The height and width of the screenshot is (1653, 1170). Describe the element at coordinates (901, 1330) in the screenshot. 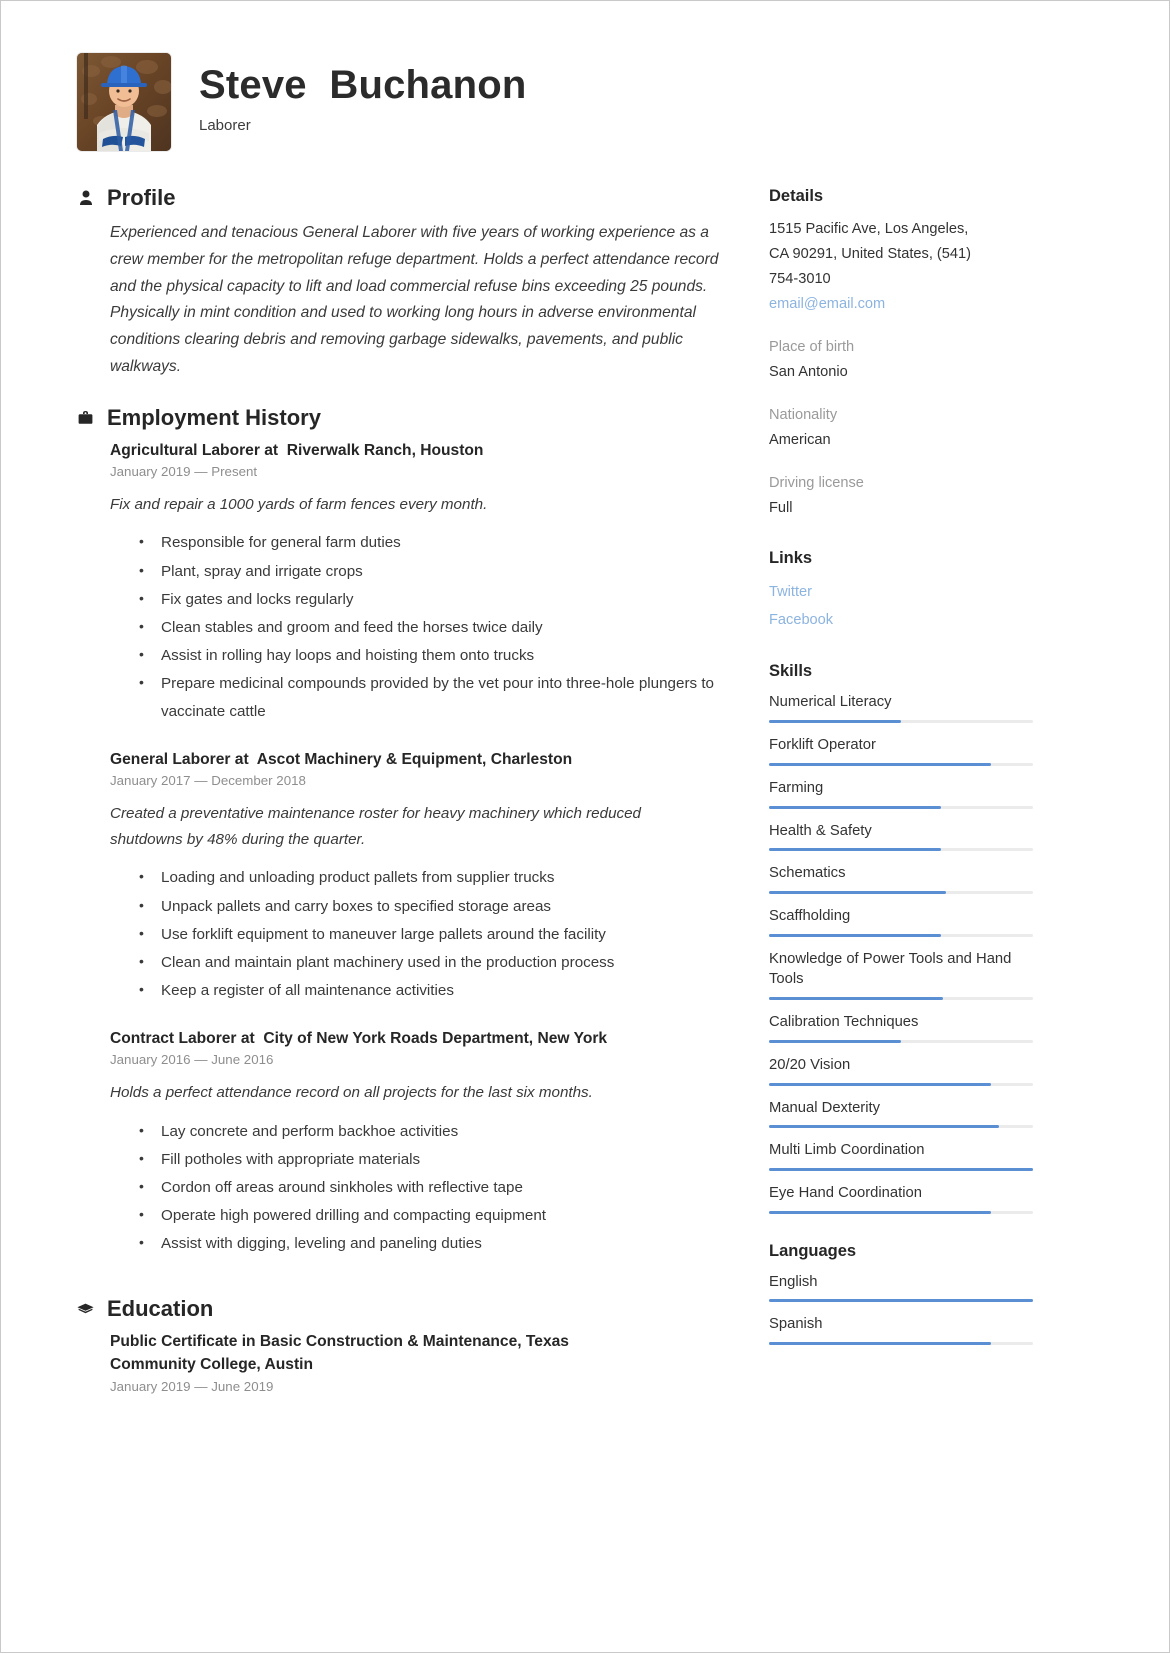

I see `language-item: Spanish` at that location.